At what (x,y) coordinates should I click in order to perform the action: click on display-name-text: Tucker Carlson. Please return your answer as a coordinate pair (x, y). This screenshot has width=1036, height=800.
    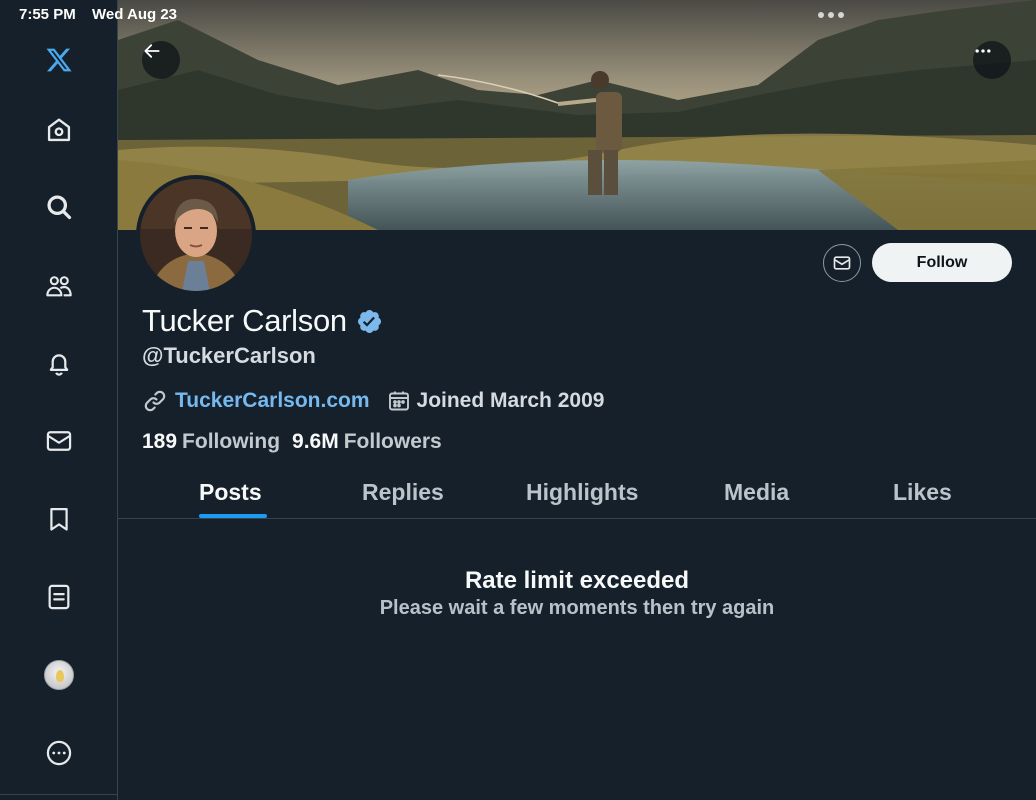
    Looking at the image, I should click on (244, 320).